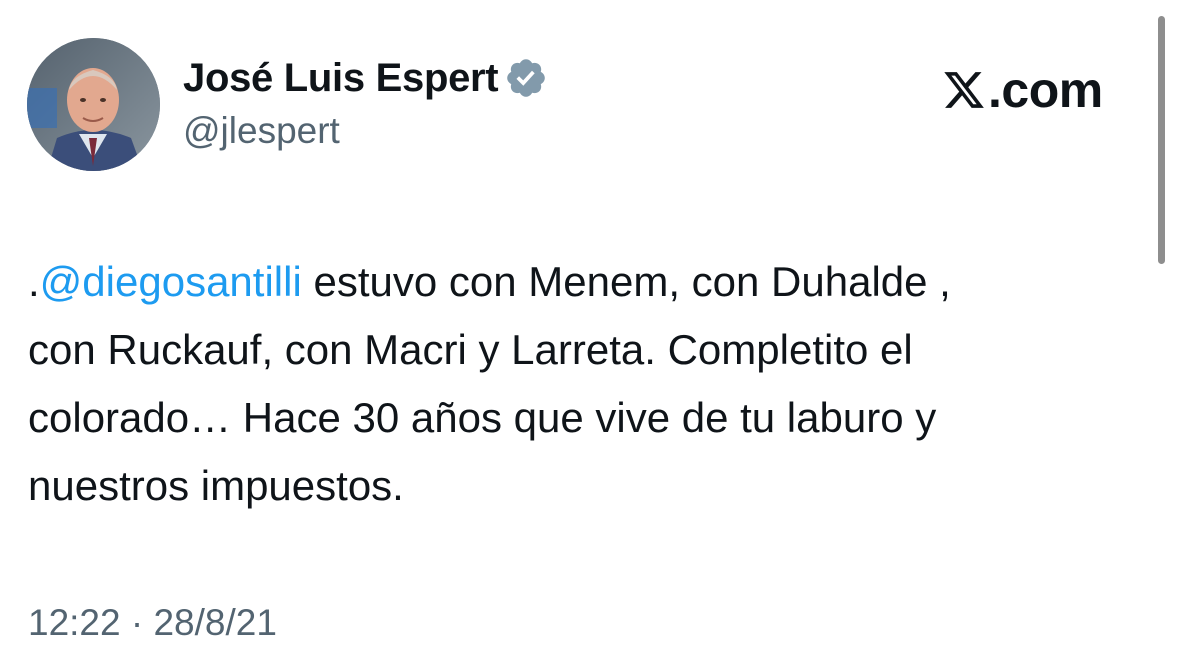 This screenshot has height=665, width=1178. I want to click on tweet-timestamp: 12:22 · 28/8/21, so click(152, 623).